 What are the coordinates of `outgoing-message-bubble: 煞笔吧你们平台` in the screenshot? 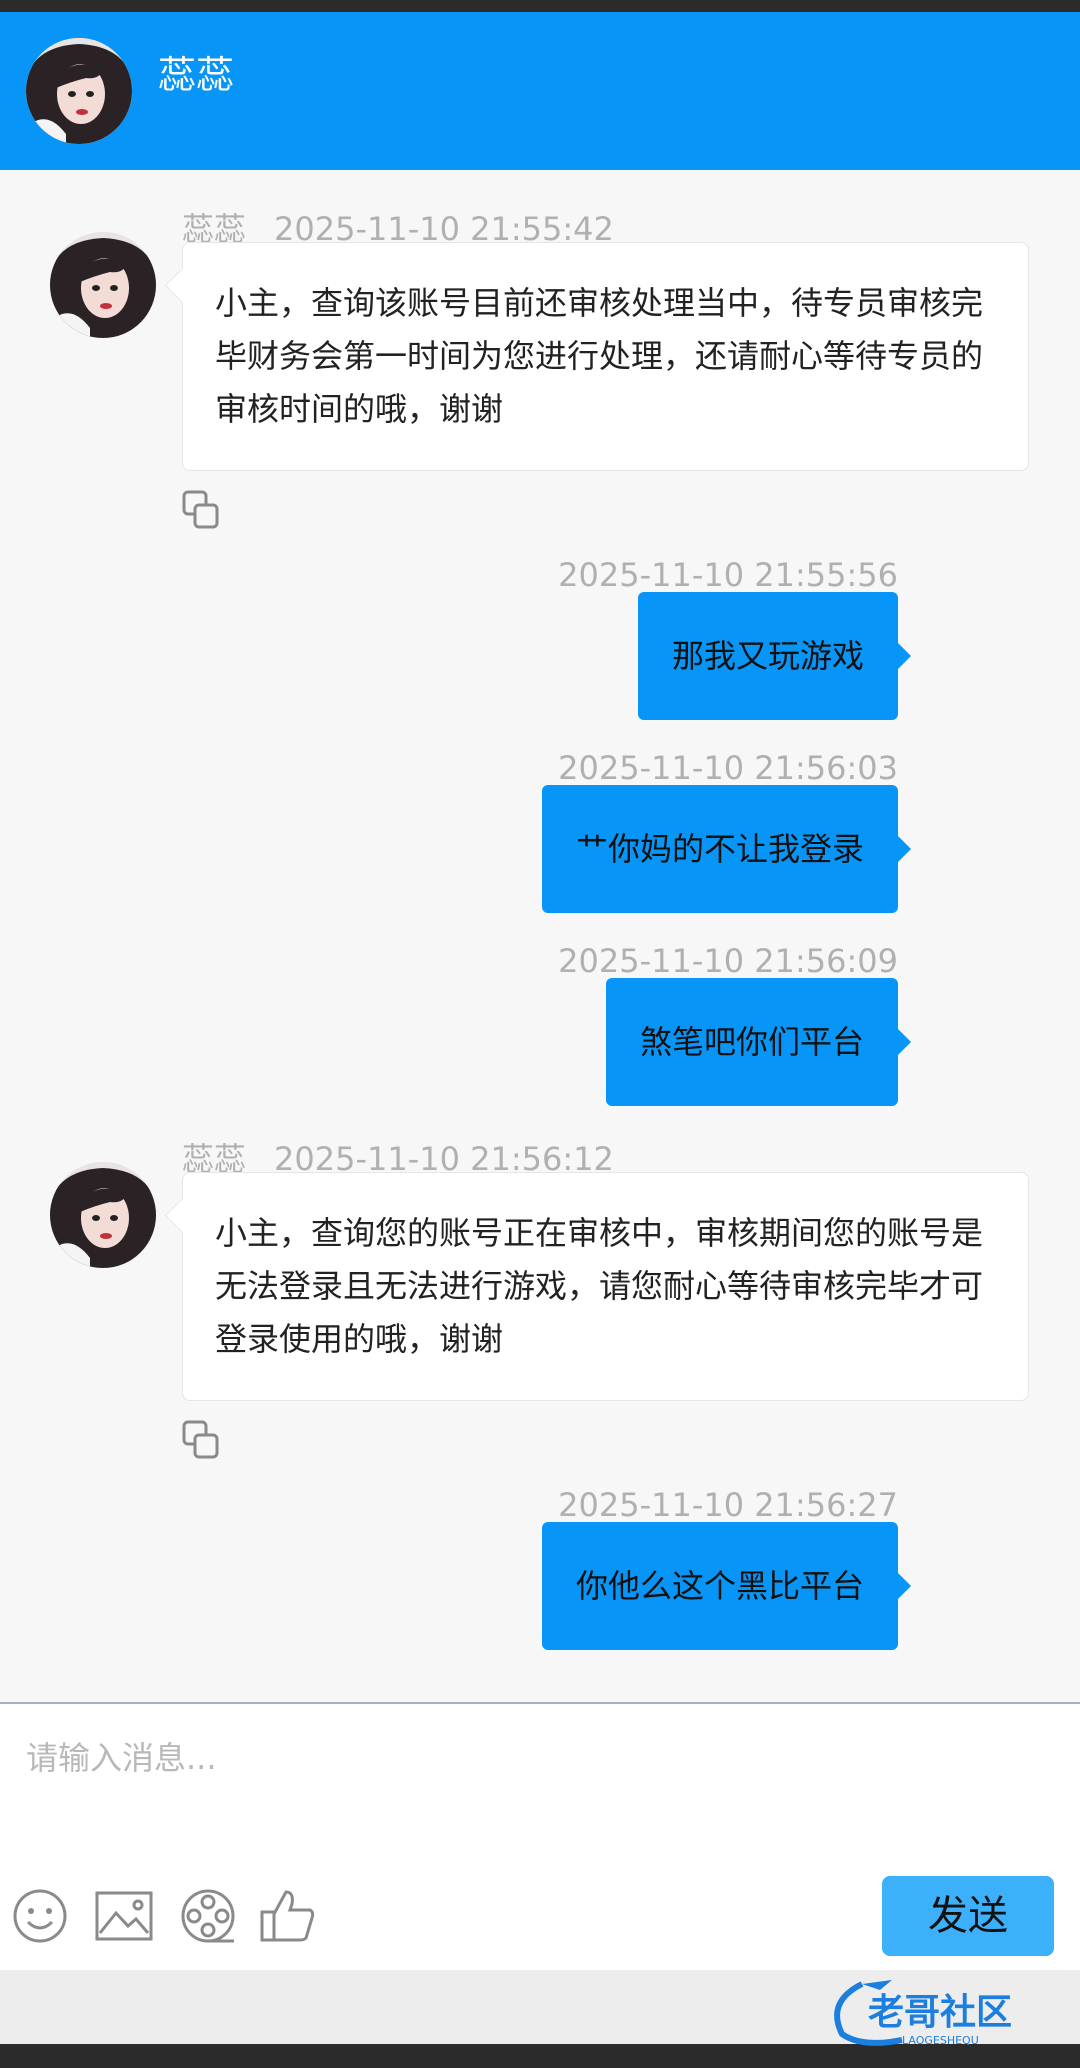 It's located at (758, 1042).